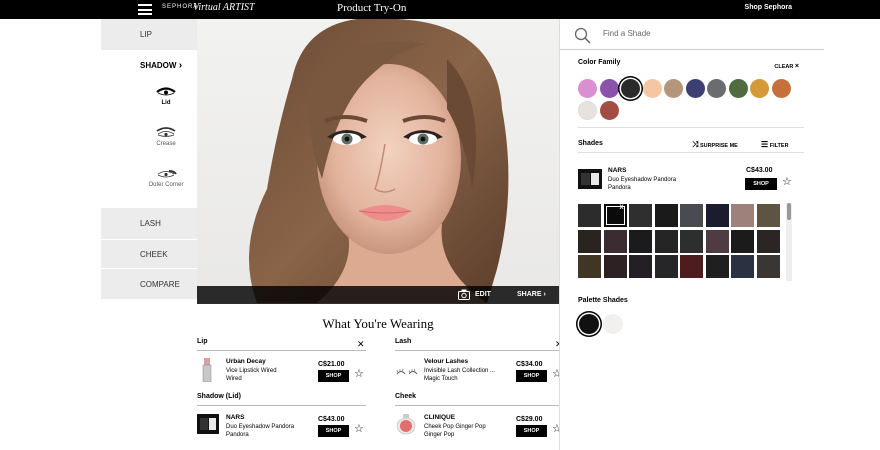 The width and height of the screenshot is (880, 450). What do you see at coordinates (167, 174) in the screenshot?
I see `eye-outer-corner-icon` at bounding box center [167, 174].